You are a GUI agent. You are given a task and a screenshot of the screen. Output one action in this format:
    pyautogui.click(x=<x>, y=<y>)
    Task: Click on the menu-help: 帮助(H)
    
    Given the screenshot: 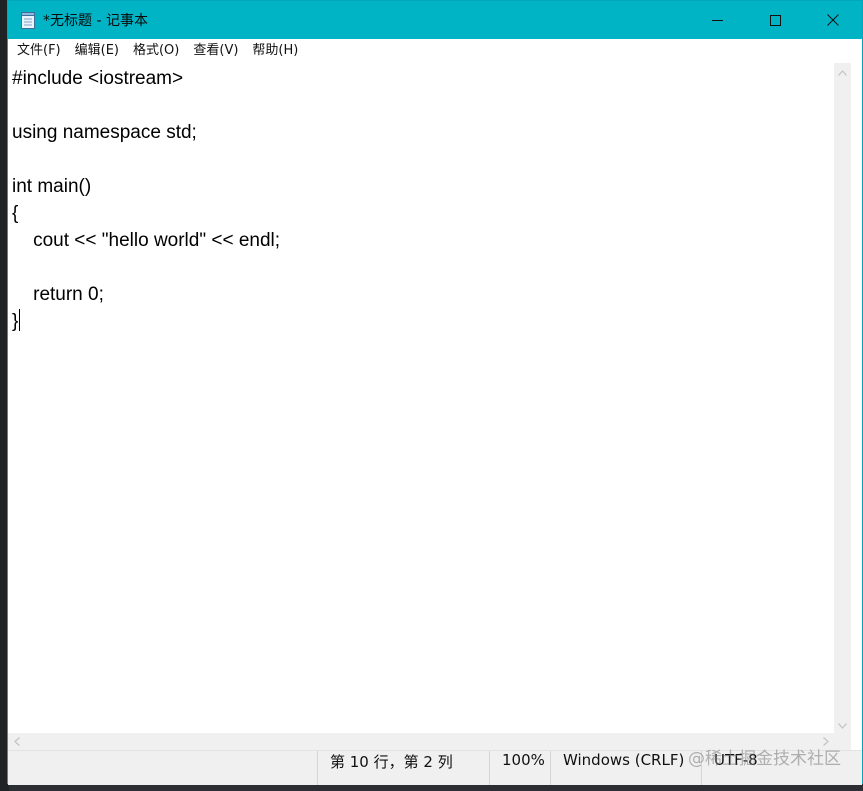 What is the action you would take?
    pyautogui.click(x=275, y=51)
    